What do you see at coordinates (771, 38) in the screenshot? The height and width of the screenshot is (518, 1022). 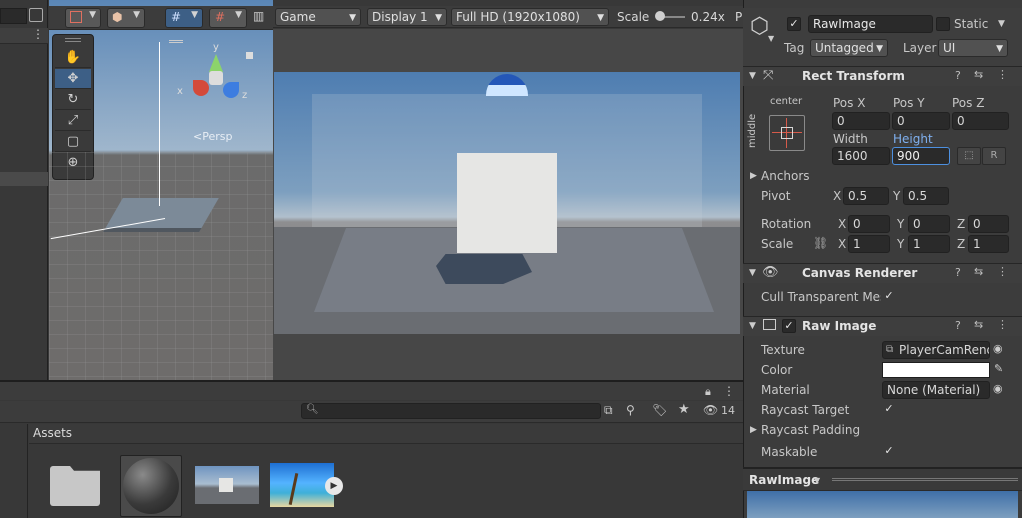 I see `icon-dropdown-arrow: ▼` at bounding box center [771, 38].